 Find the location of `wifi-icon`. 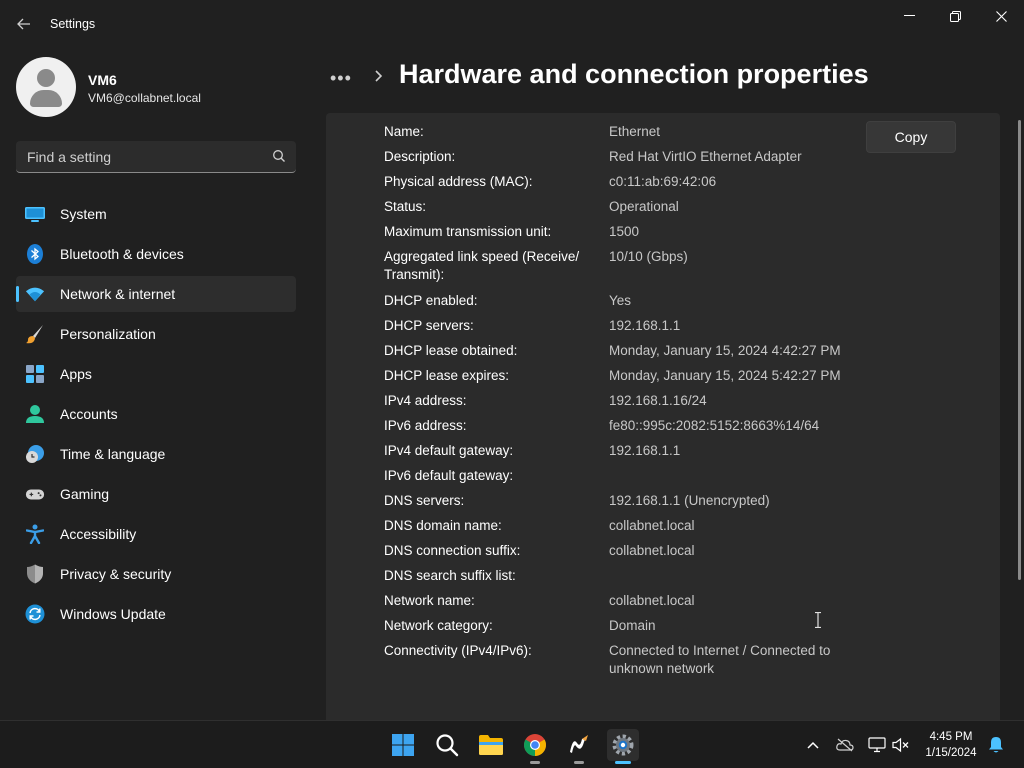

wifi-icon is located at coordinates (35, 294).